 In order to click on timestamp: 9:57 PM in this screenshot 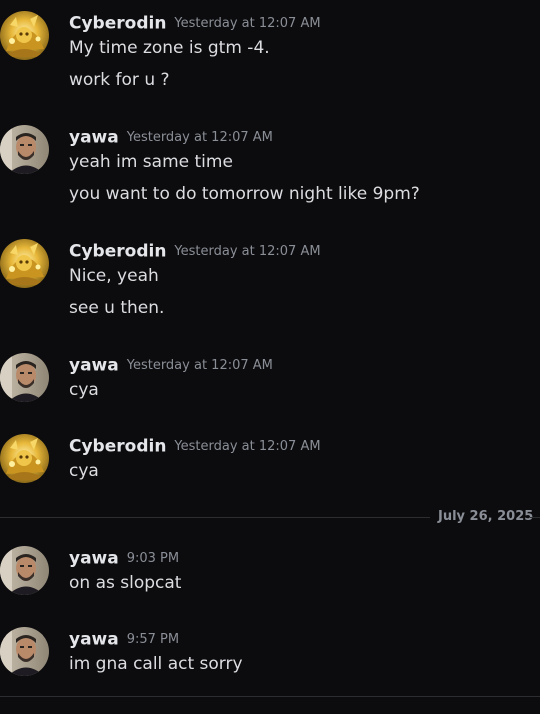, I will do `click(153, 639)`.